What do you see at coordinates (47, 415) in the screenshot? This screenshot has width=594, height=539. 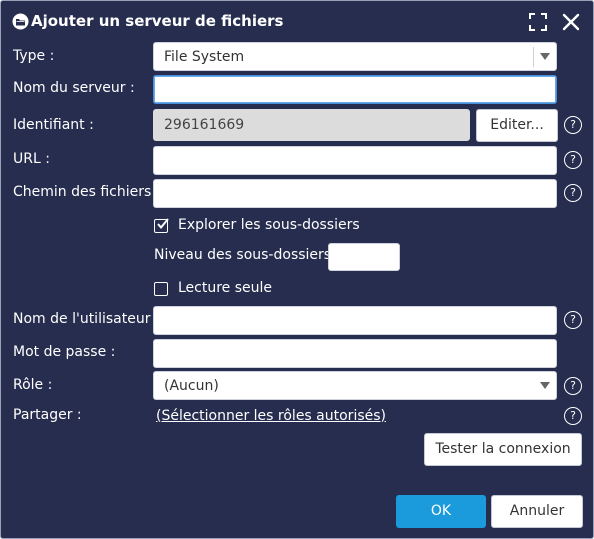 I see `share-label: Partager :` at bounding box center [47, 415].